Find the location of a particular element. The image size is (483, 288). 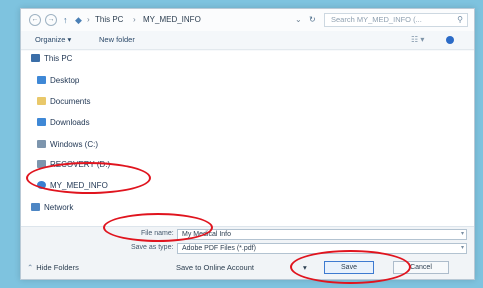

downloads-folder-icon is located at coordinates (41, 122).